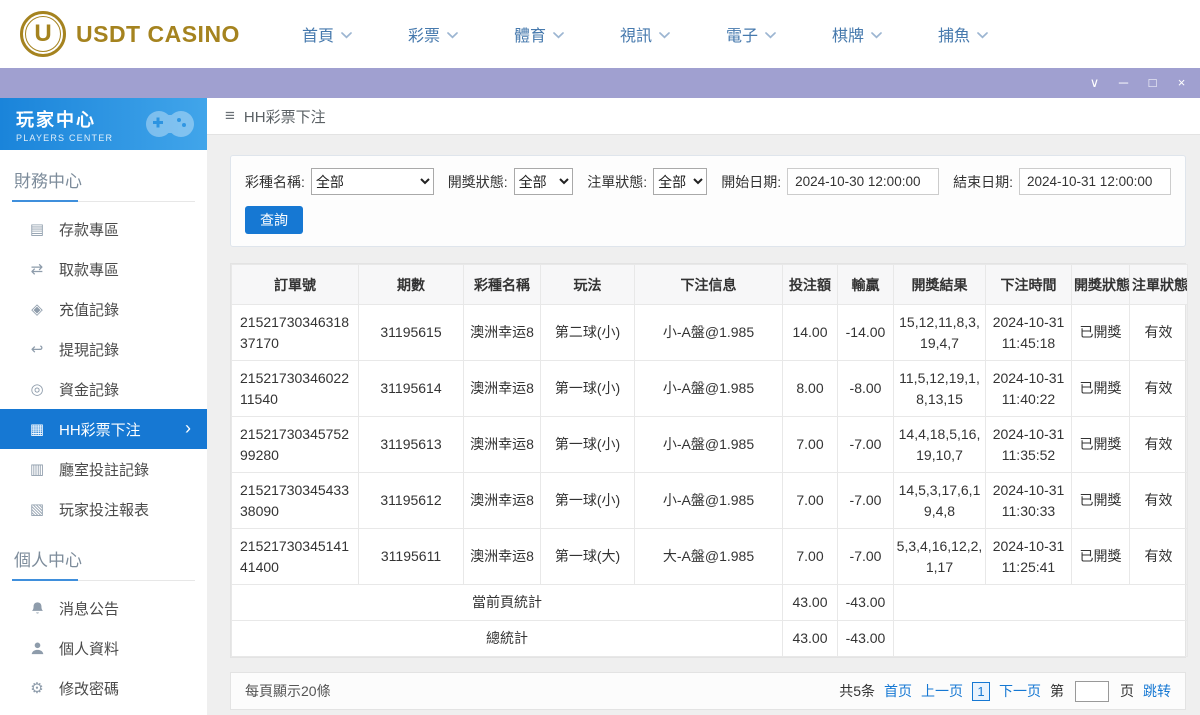  I want to click on cell-r3-c5: 7.00, so click(810, 500).